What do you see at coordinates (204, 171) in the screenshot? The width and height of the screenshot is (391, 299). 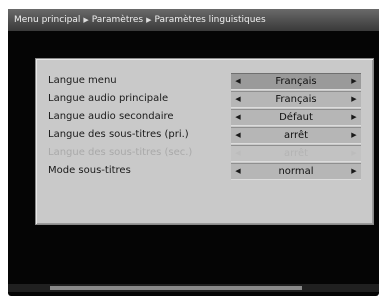 I see `setting-row-subtitle-mode: Mode sous-titres ◀ normal ▶` at bounding box center [204, 171].